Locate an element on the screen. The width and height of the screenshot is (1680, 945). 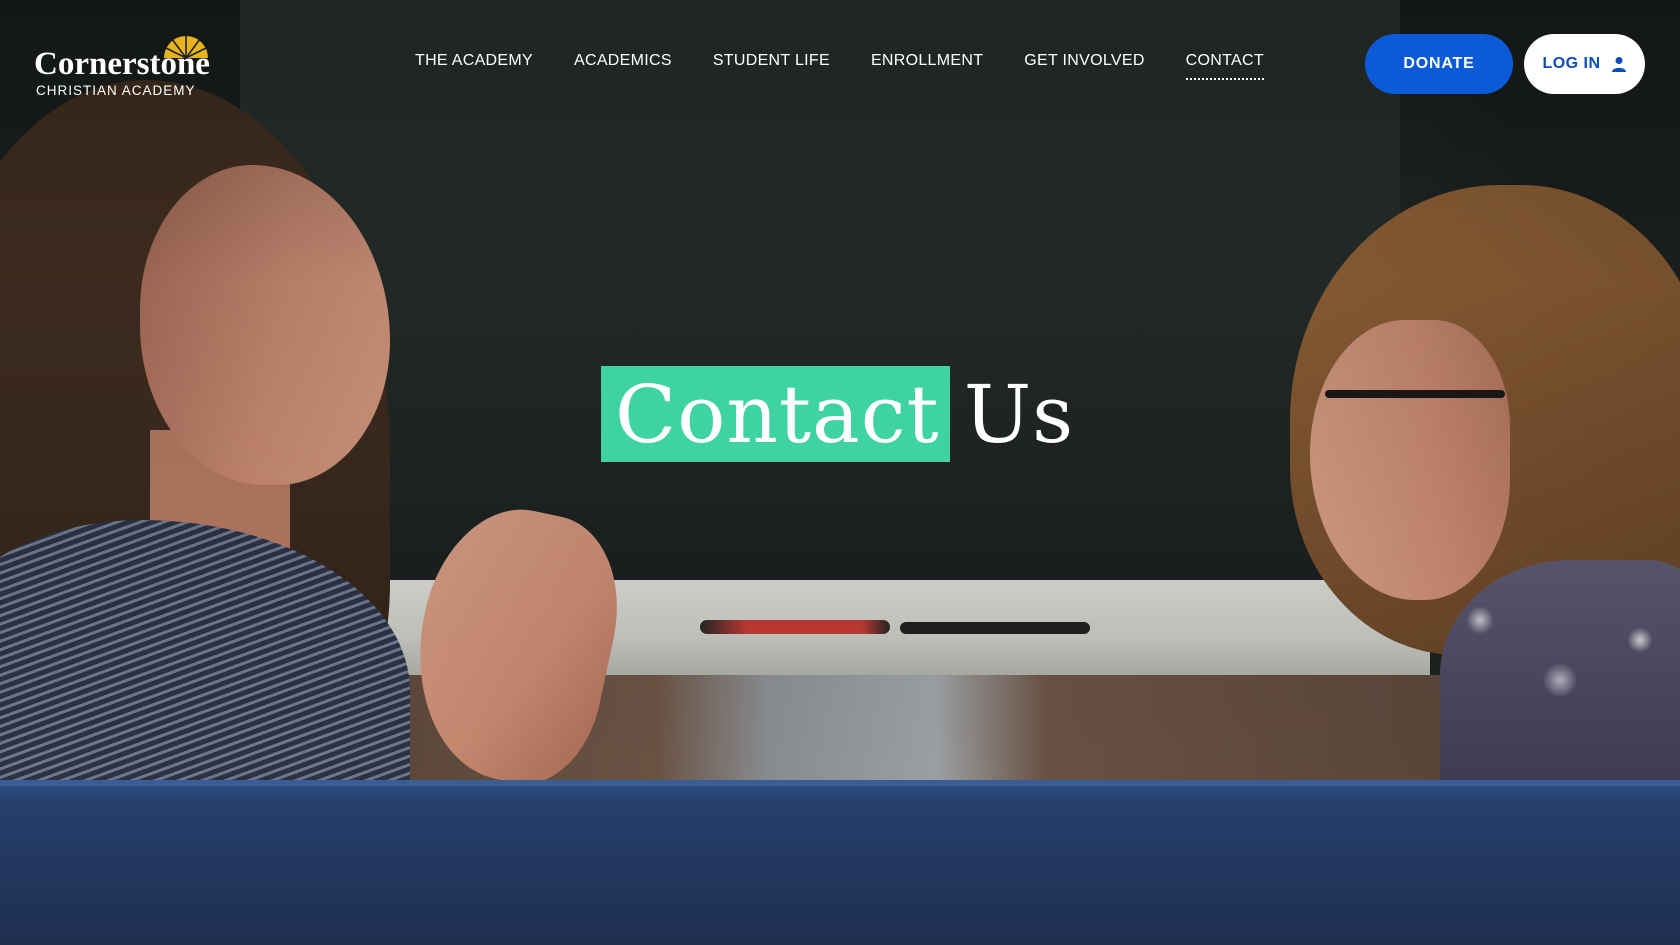
logo-wordmark: Cornerstone is located at coordinates (122, 64).